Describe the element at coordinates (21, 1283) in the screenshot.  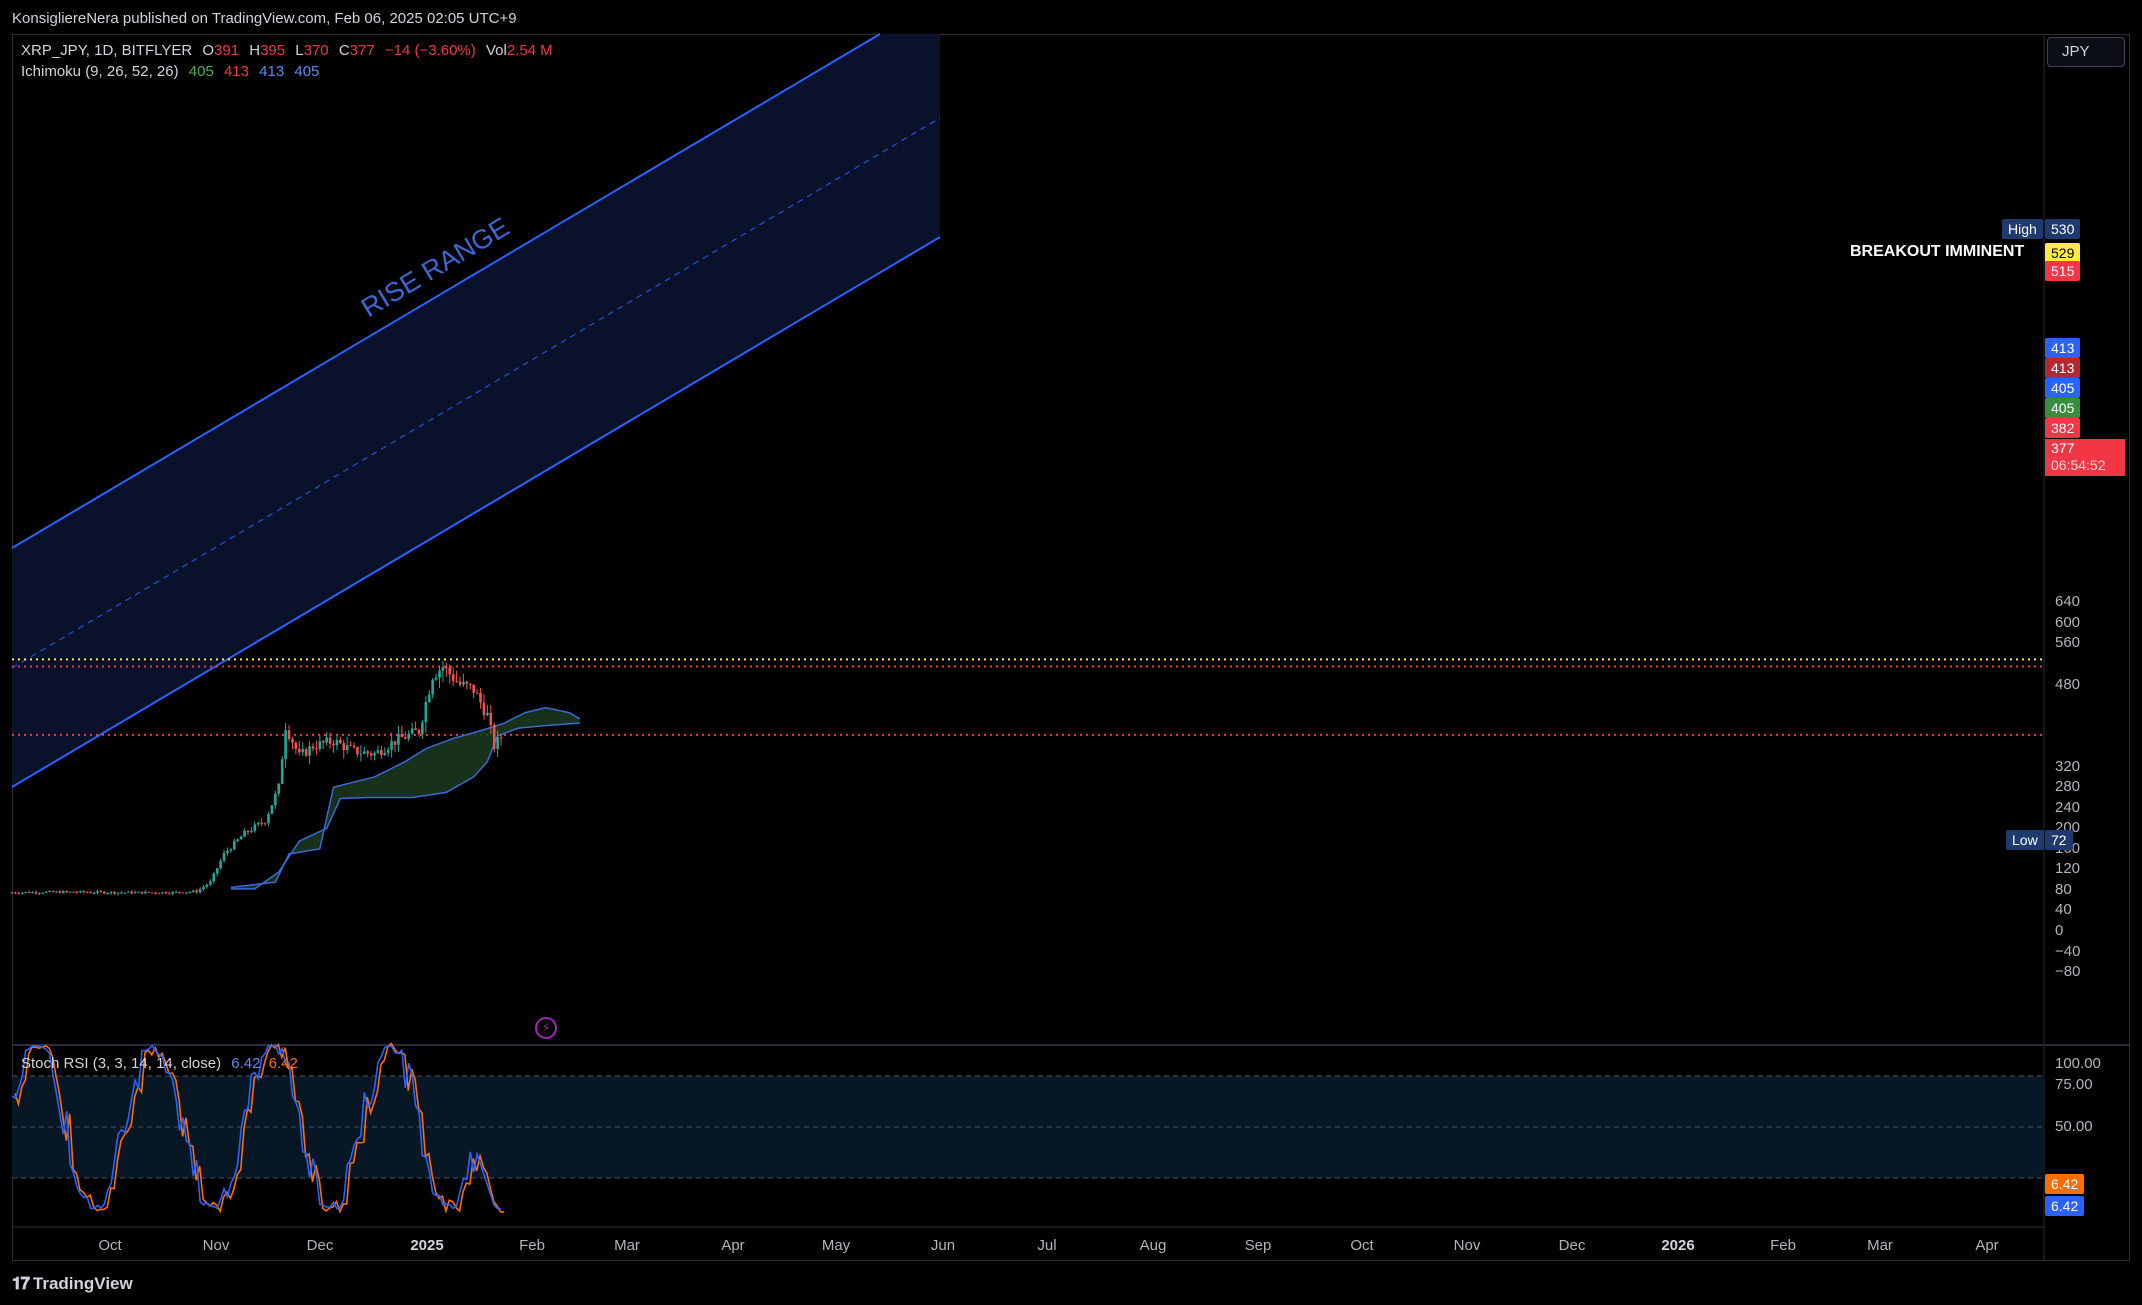
I see `tradingview-icon: 𝟏𝟕` at that location.